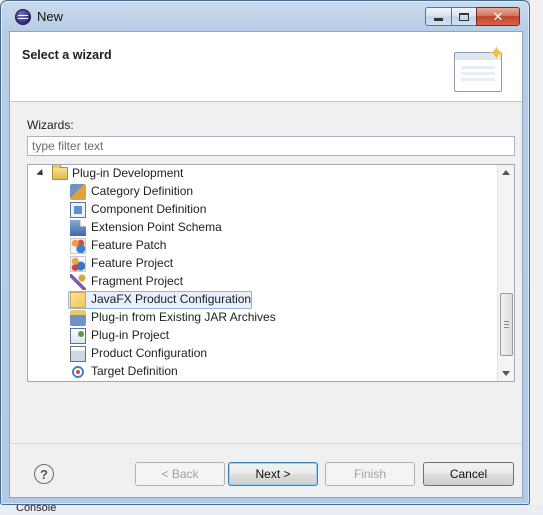 The width and height of the screenshot is (543, 515). What do you see at coordinates (536, 257) in the screenshot?
I see `background-editor-right` at bounding box center [536, 257].